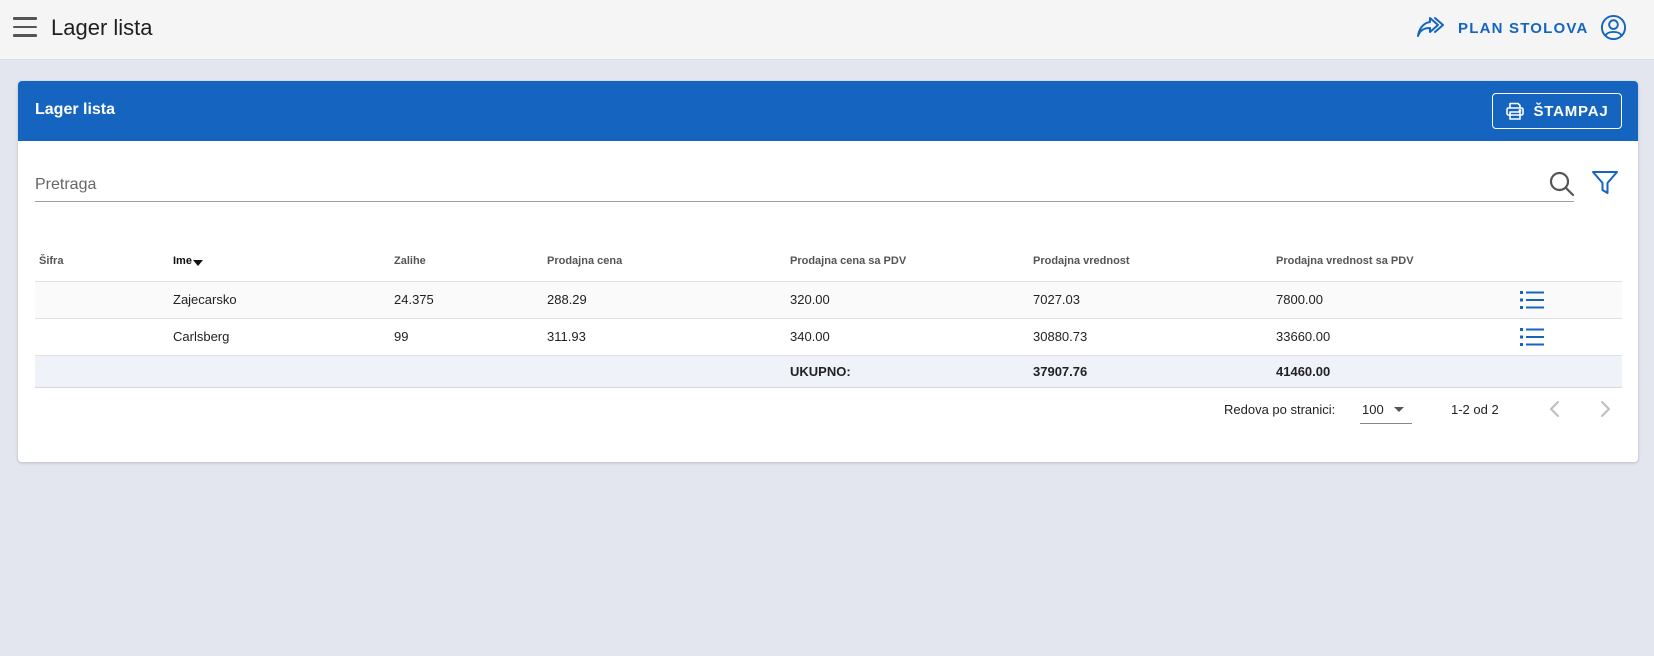 This screenshot has height=656, width=1654. I want to click on page-title: Lager lista, so click(102, 27).